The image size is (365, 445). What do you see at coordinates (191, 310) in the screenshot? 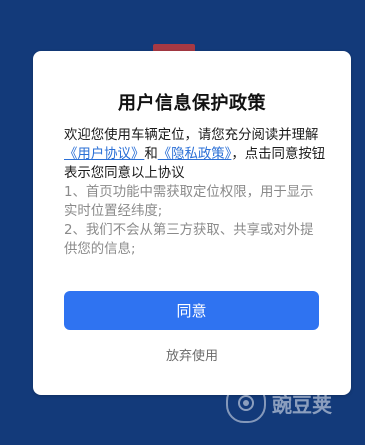
I see `agree-button: 同意` at bounding box center [191, 310].